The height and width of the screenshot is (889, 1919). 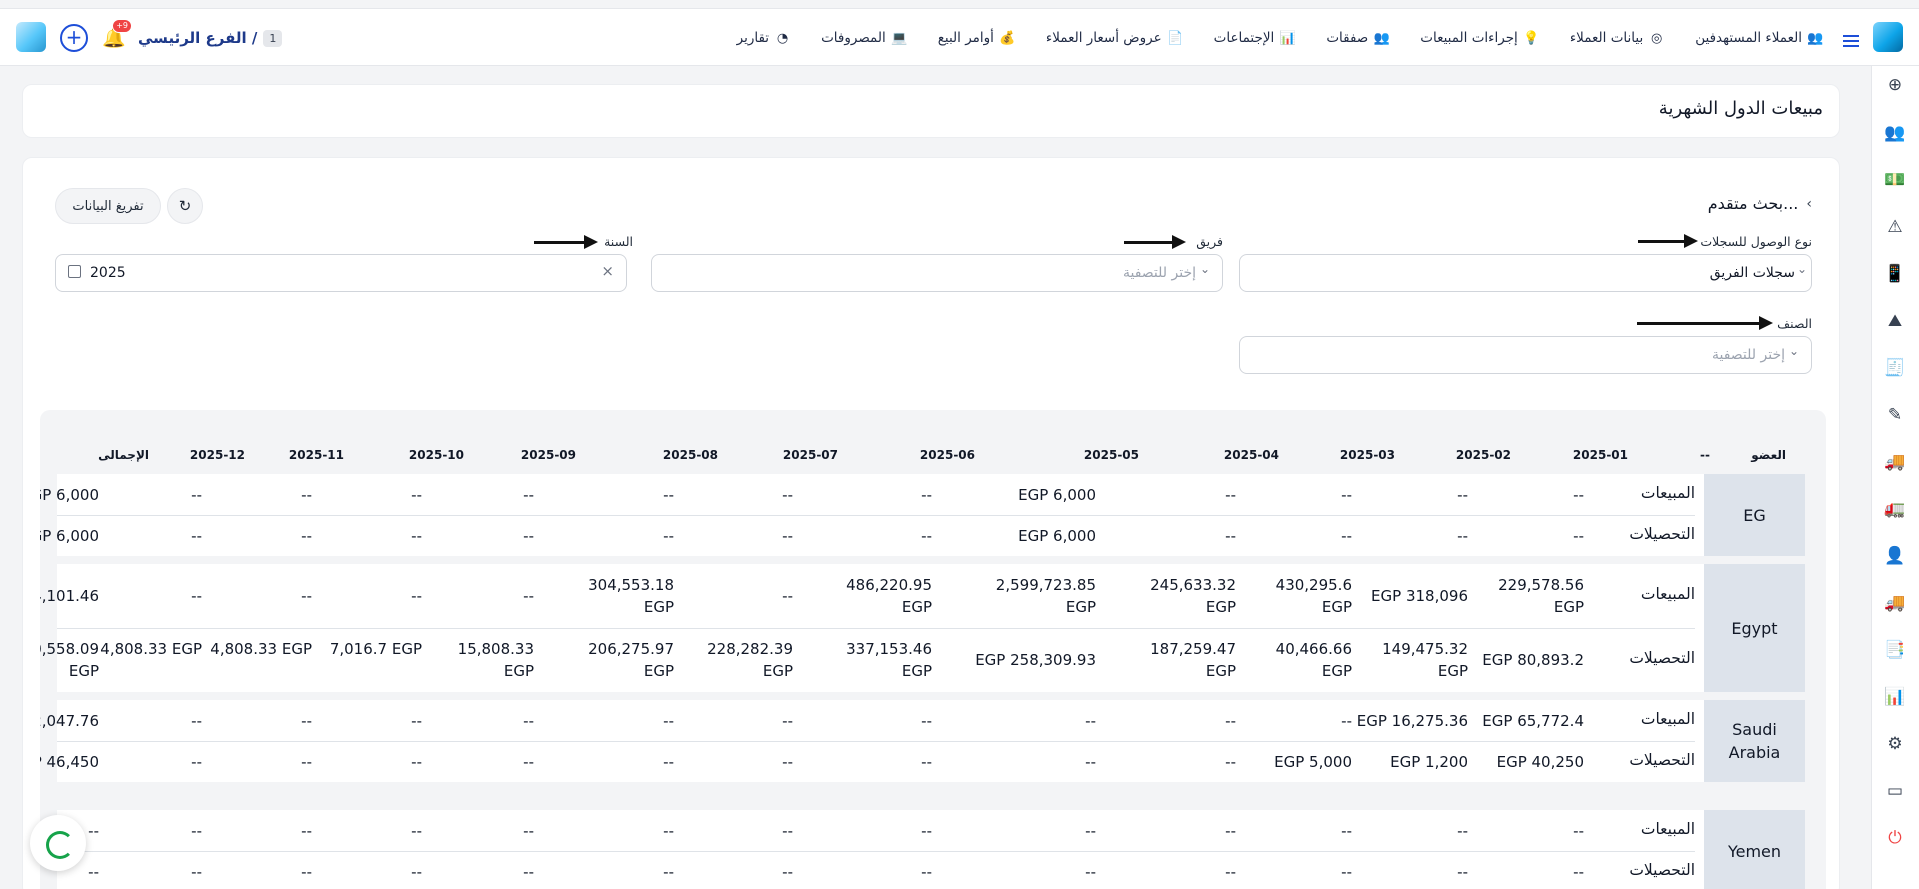 I want to click on country-name: EG, so click(x=1754, y=515).